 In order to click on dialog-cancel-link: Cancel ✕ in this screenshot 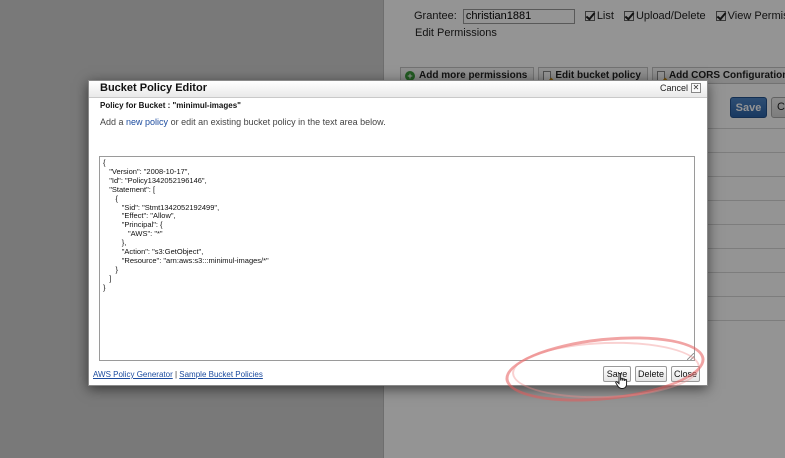, I will do `click(680, 88)`.